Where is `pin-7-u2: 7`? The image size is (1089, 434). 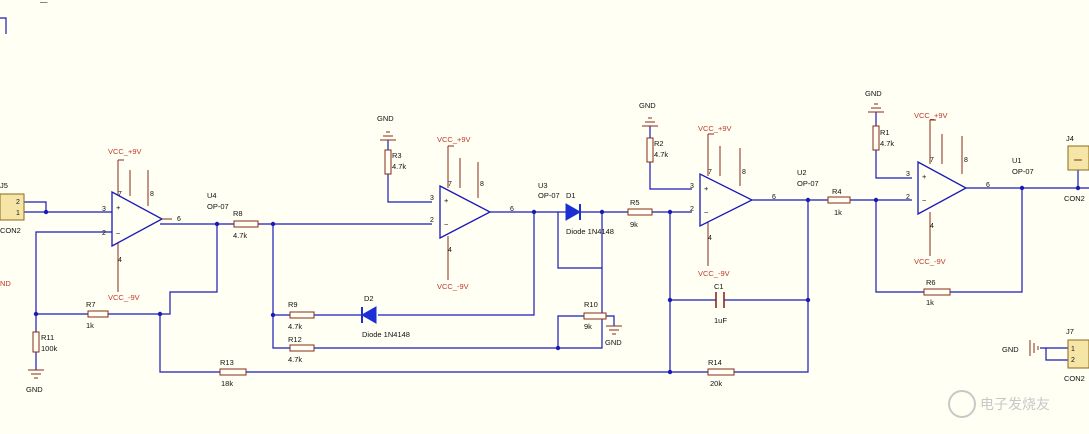 pin-7-u2: 7 is located at coordinates (710, 172).